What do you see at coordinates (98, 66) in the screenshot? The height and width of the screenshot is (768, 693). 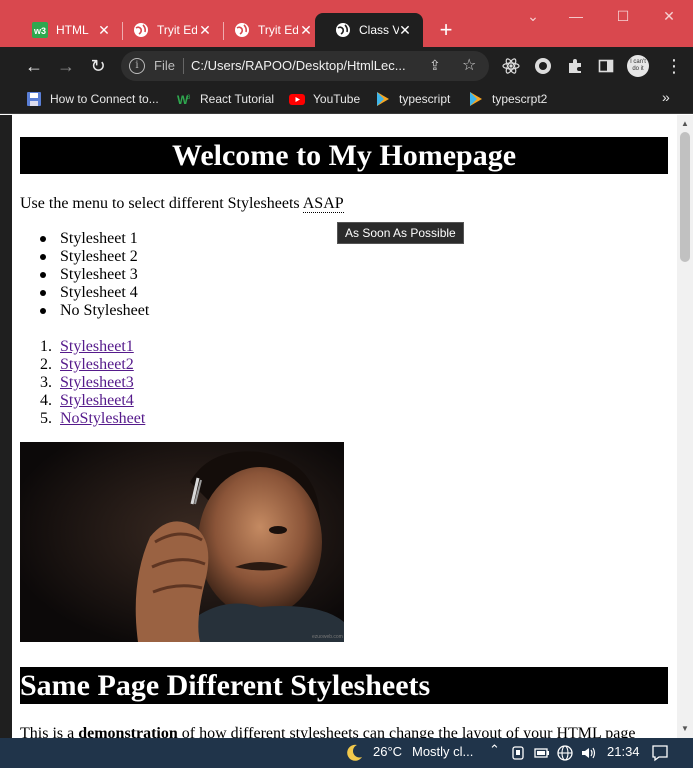 I see `reload-icon: ↻` at bounding box center [98, 66].